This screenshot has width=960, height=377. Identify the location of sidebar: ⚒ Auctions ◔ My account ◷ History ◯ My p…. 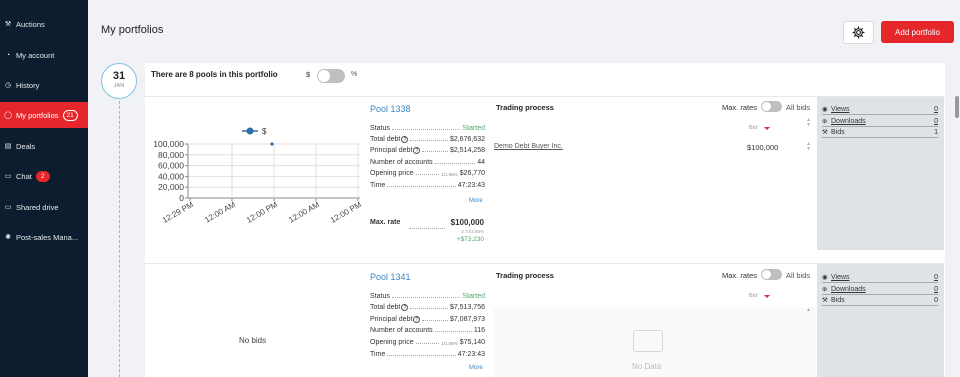
(44, 188).